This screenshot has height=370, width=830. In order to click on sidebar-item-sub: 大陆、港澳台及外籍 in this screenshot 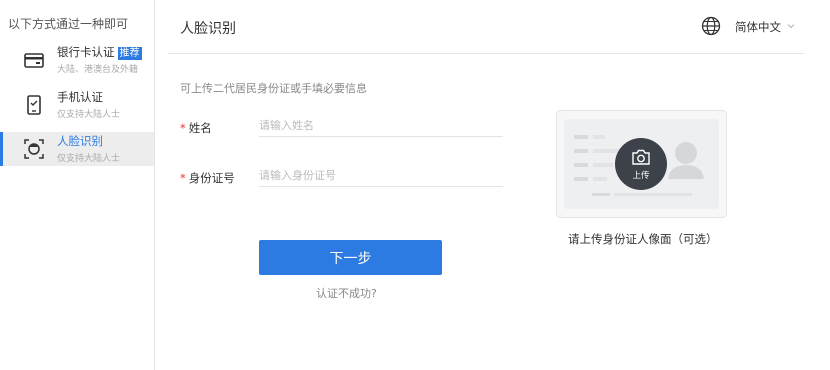, I will do `click(98, 70)`.